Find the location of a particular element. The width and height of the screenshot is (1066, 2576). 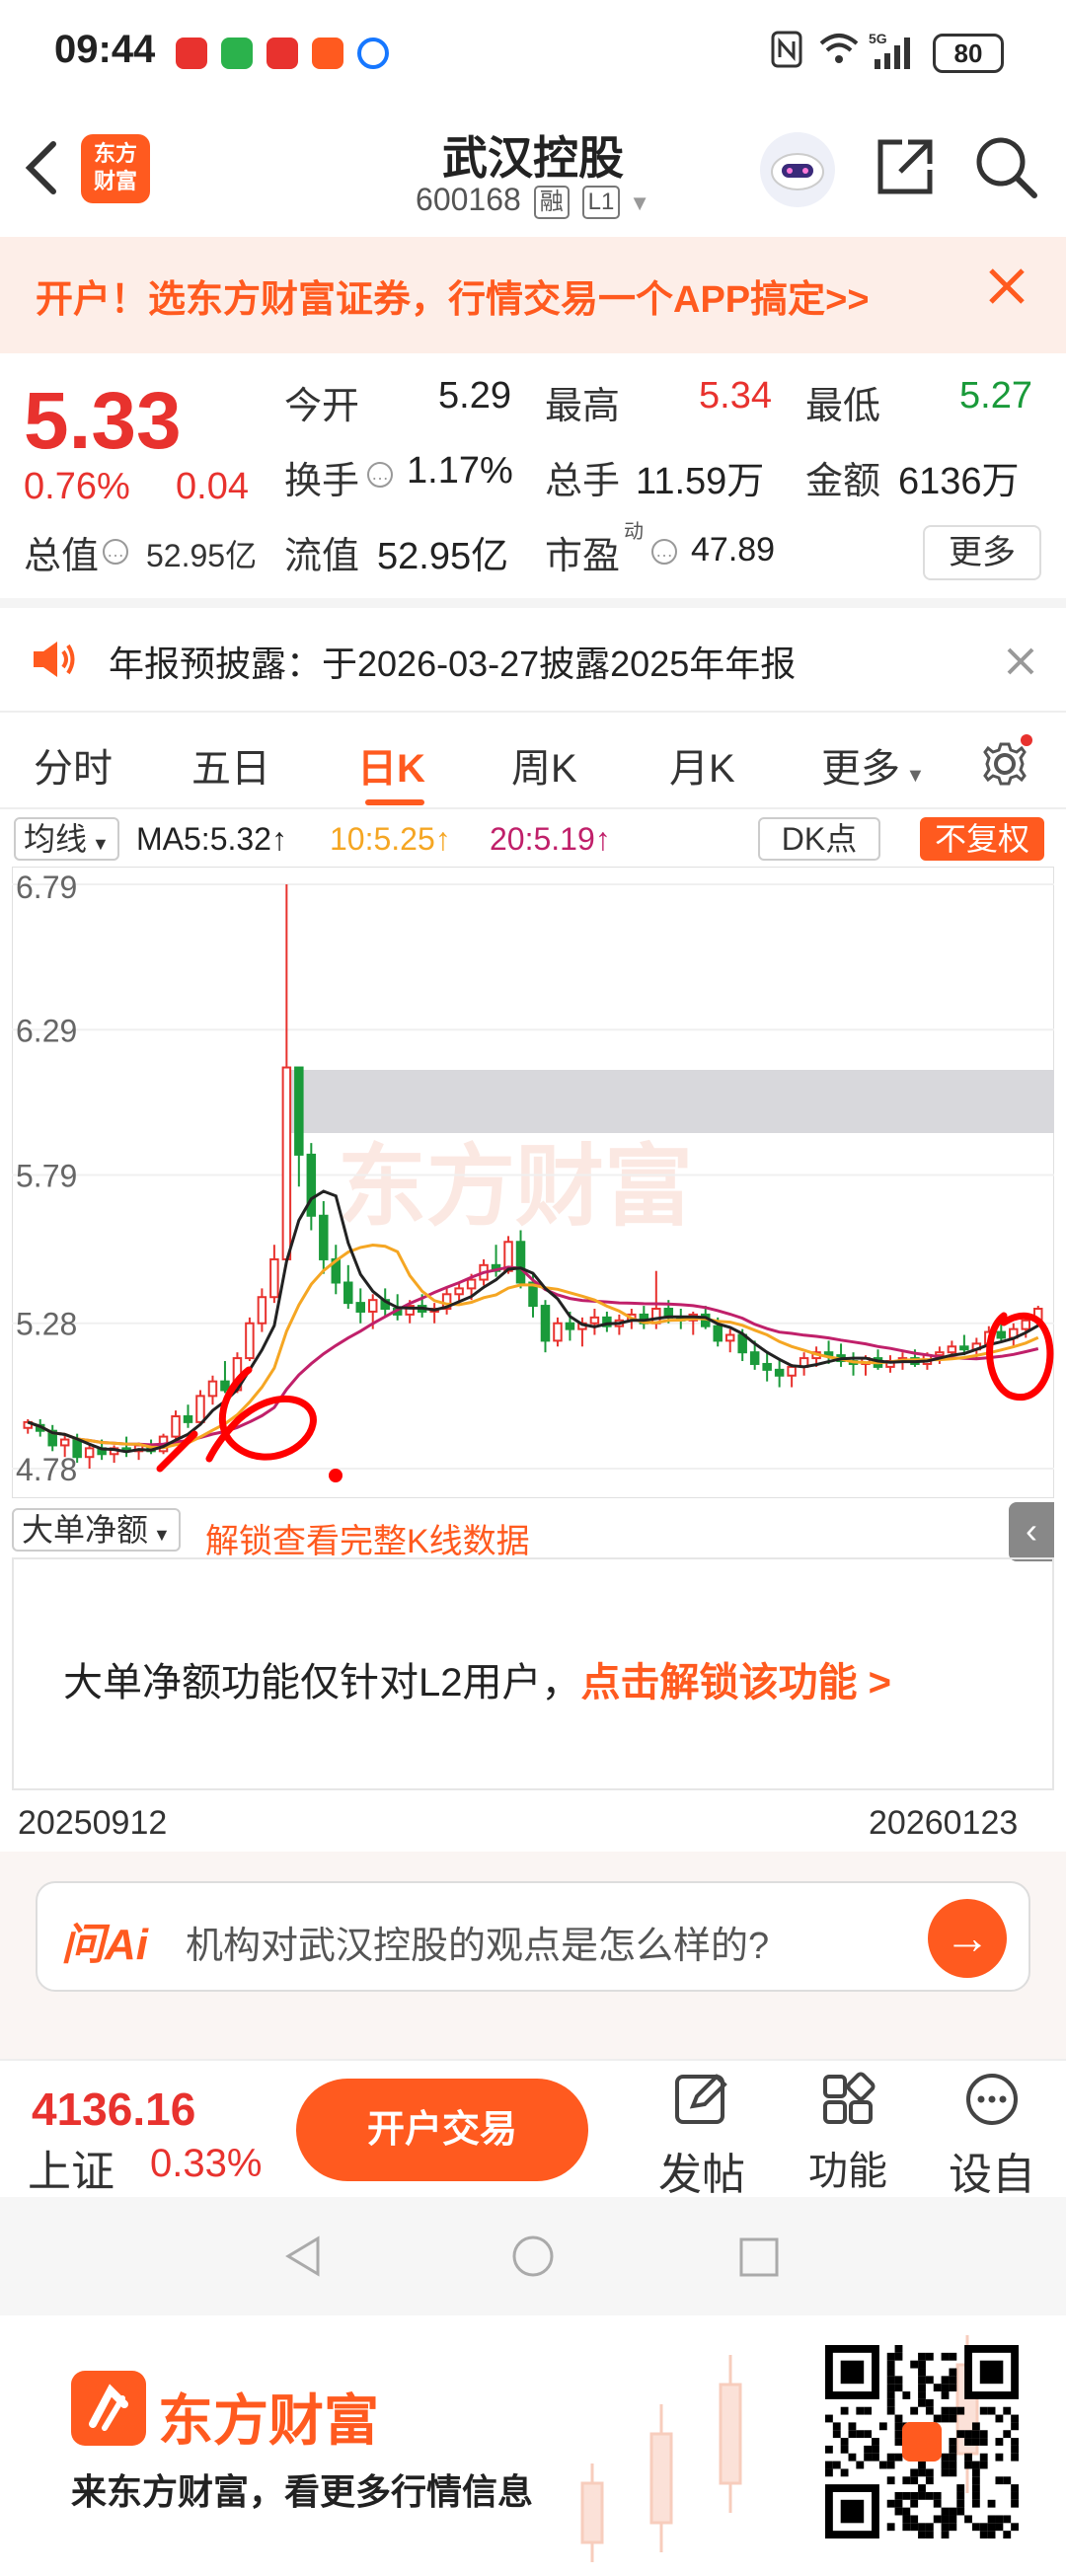

l2-message: 大单净额功能仅针对L2用户，点击解锁该功能 > is located at coordinates (477, 1678).